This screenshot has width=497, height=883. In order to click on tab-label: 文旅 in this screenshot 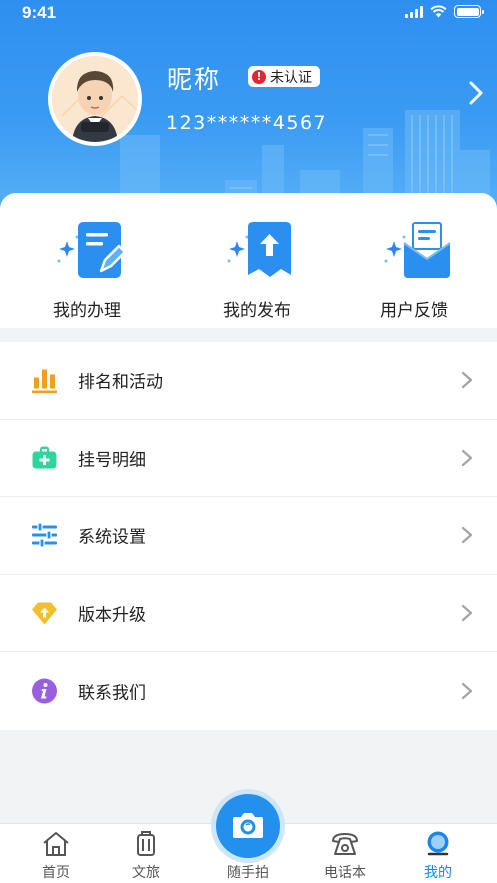, I will do `click(146, 873)`.